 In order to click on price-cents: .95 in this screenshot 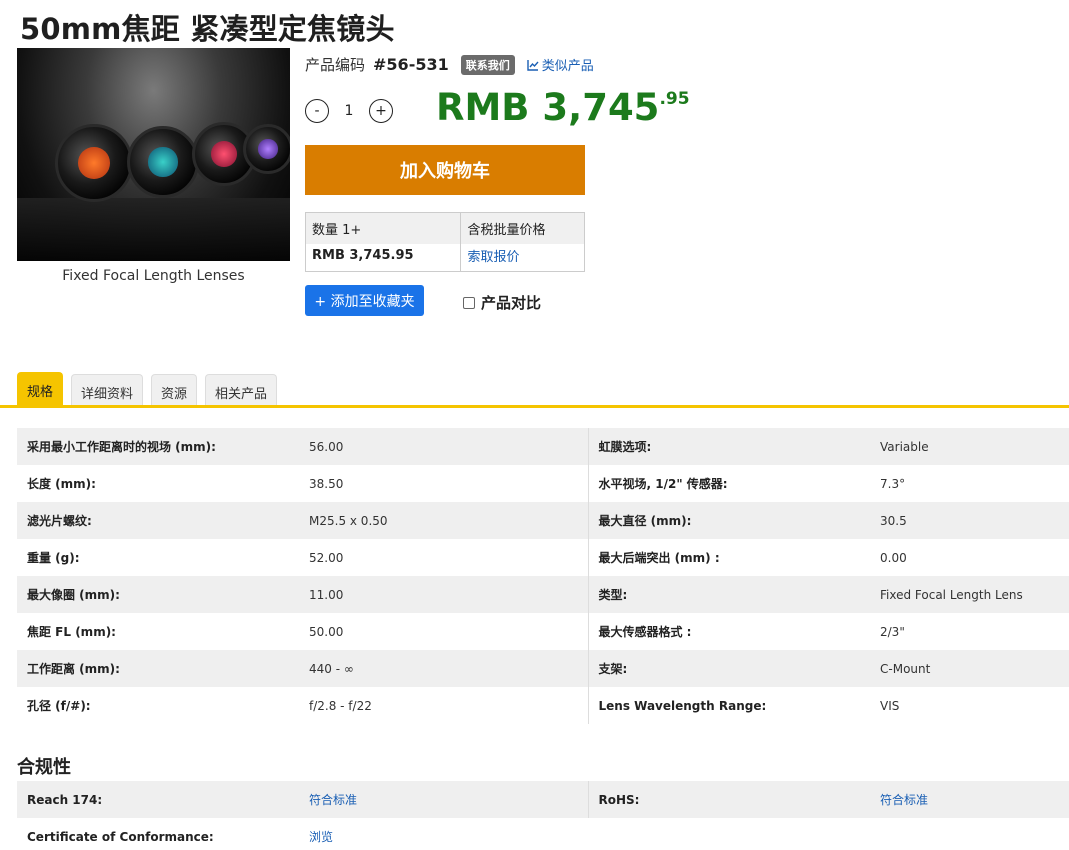, I will do `click(674, 99)`.